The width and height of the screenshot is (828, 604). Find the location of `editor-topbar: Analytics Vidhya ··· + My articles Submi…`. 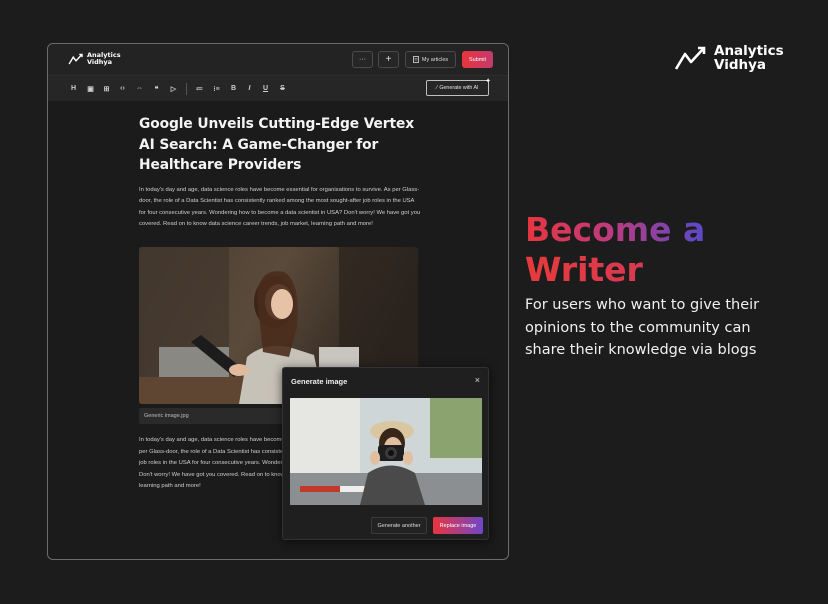

editor-topbar: Analytics Vidhya ··· + My articles Submi… is located at coordinates (278, 59).